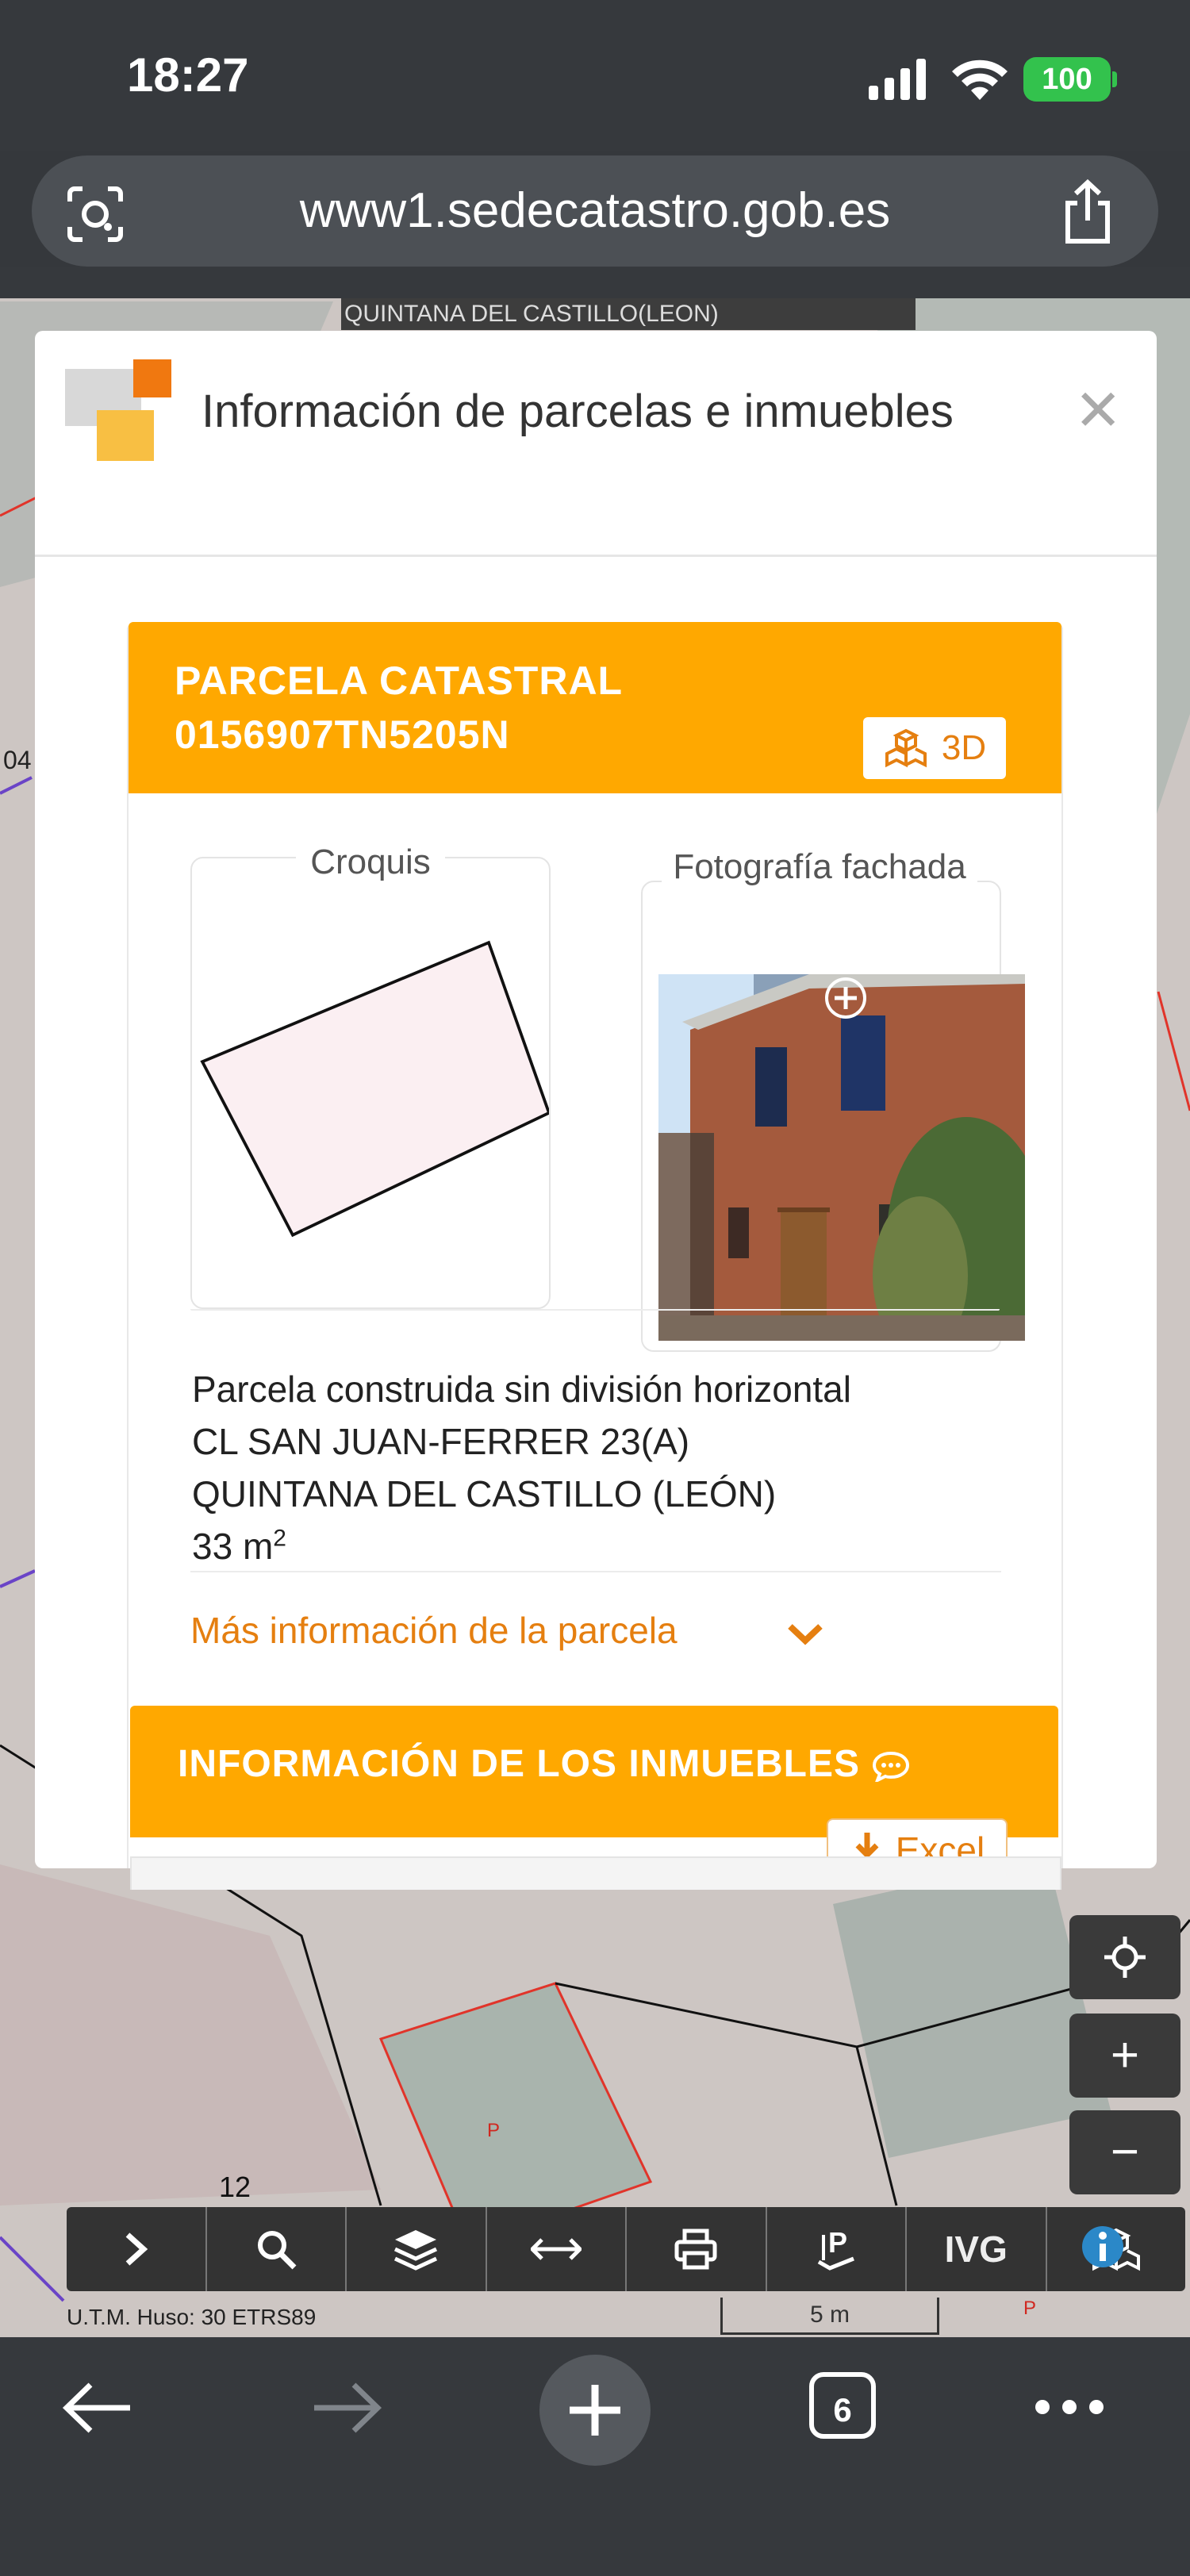 Image resolution: width=1190 pixels, height=2576 pixels. I want to click on crosshair-icon, so click(1125, 1957).